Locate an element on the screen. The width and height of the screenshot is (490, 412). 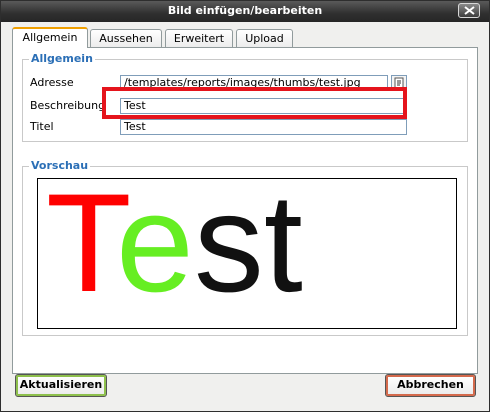
update-button: Aktualisieren is located at coordinates (61, 385).